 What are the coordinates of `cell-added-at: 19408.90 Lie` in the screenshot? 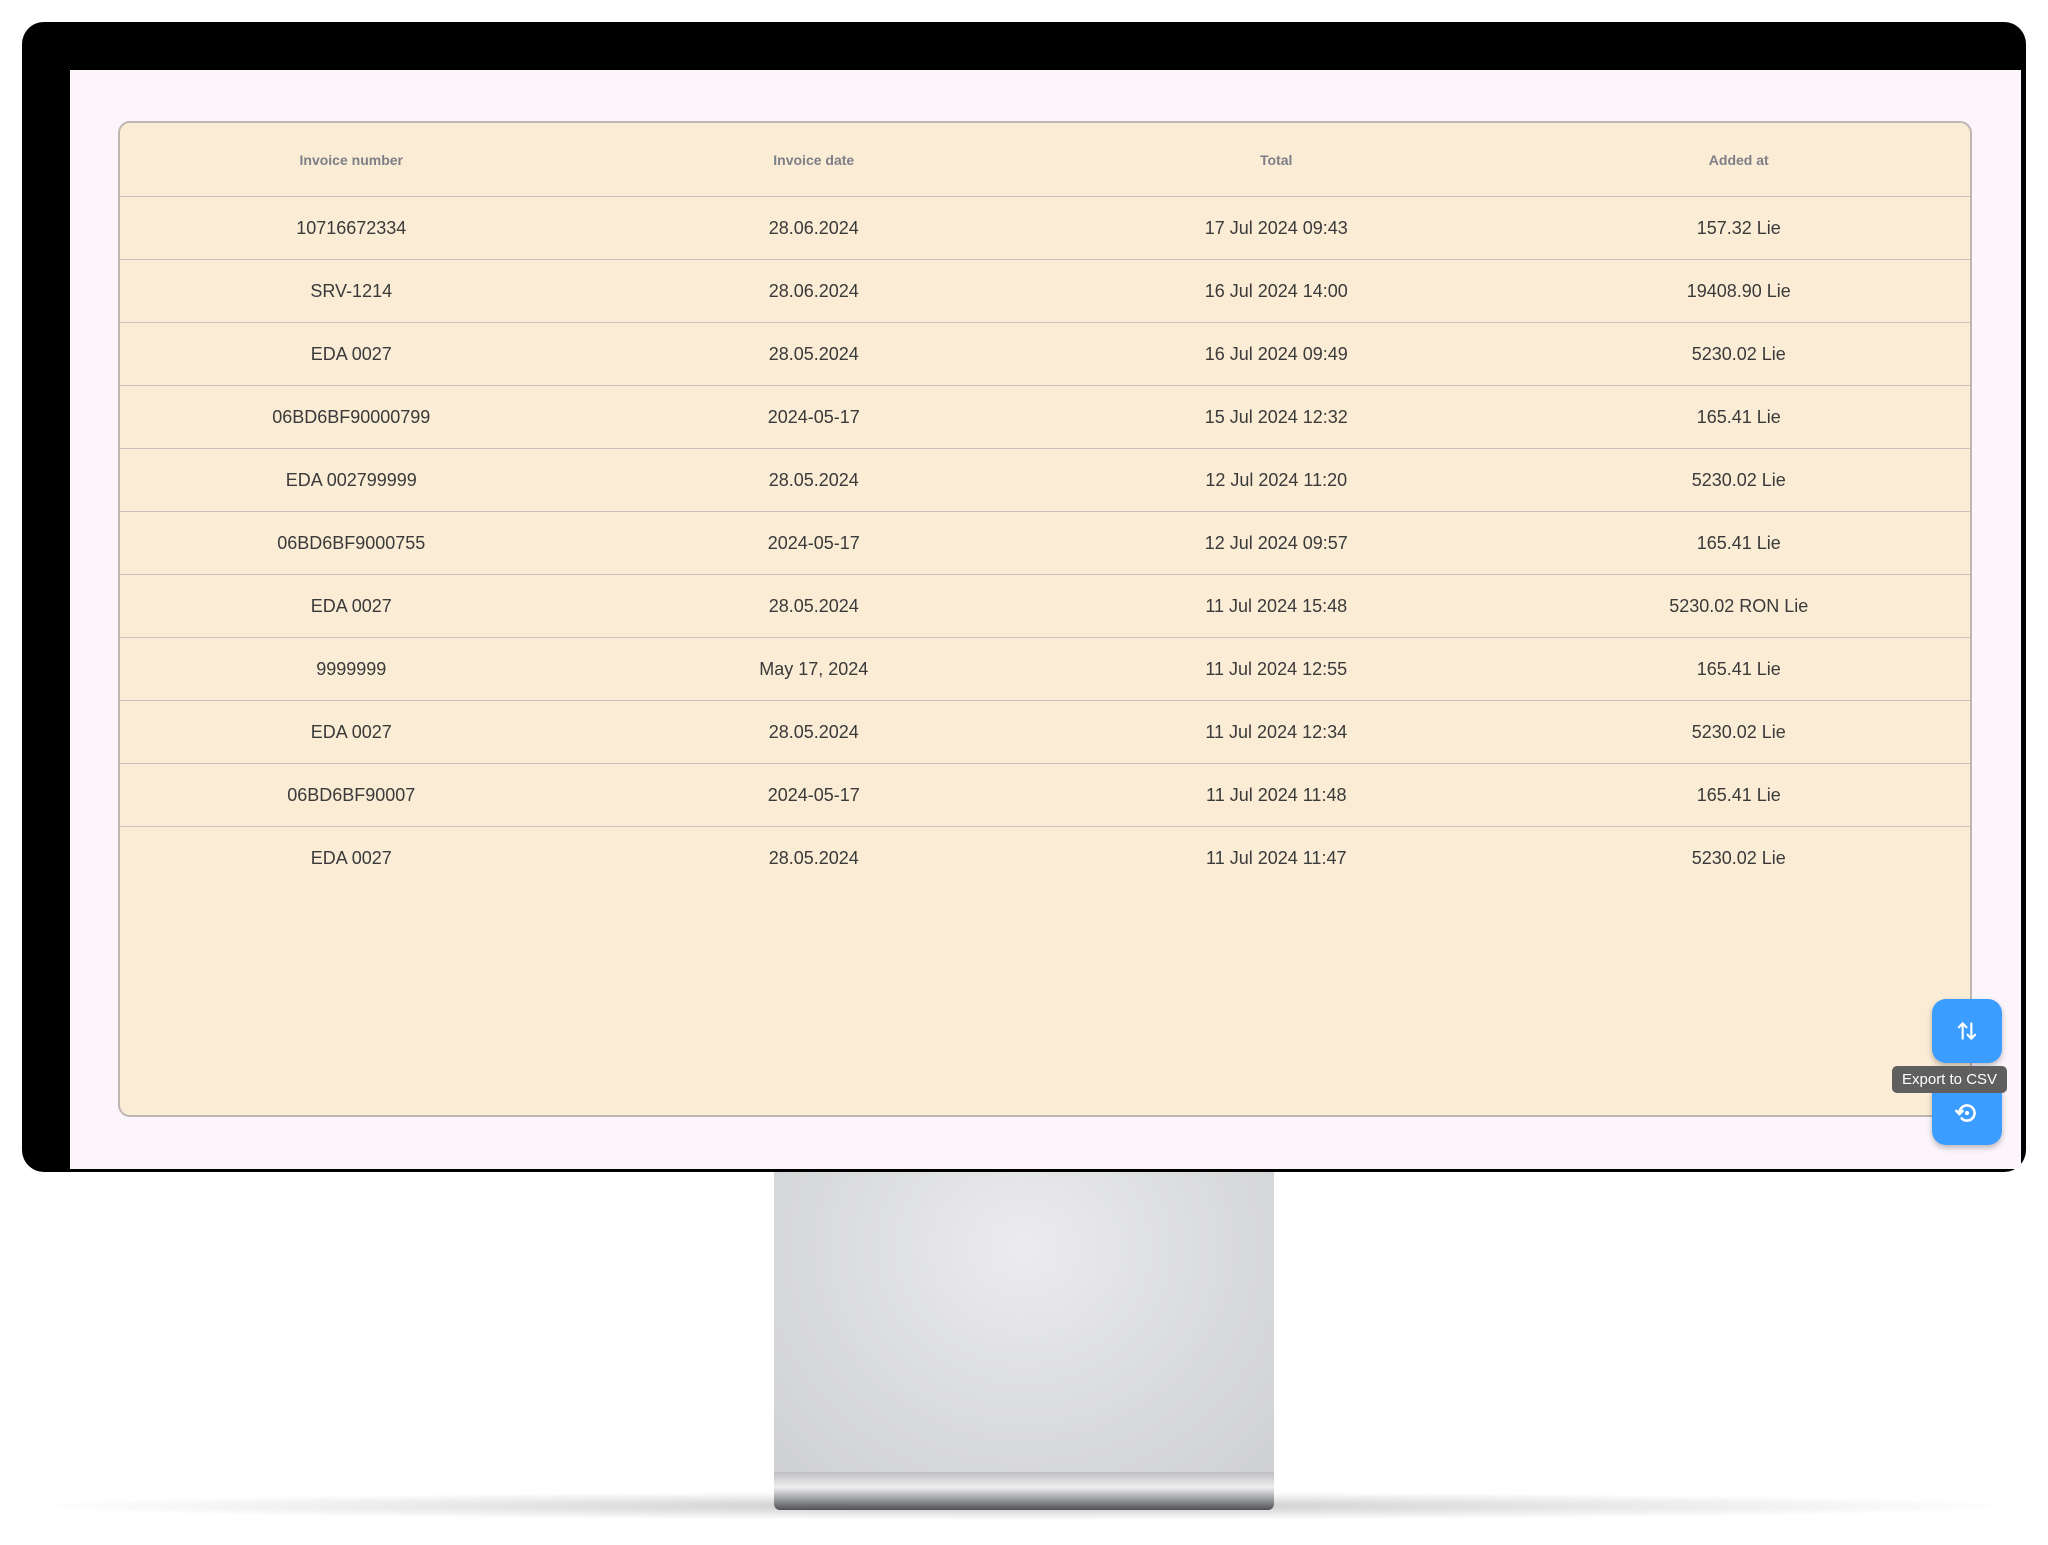 It's located at (1738, 291).